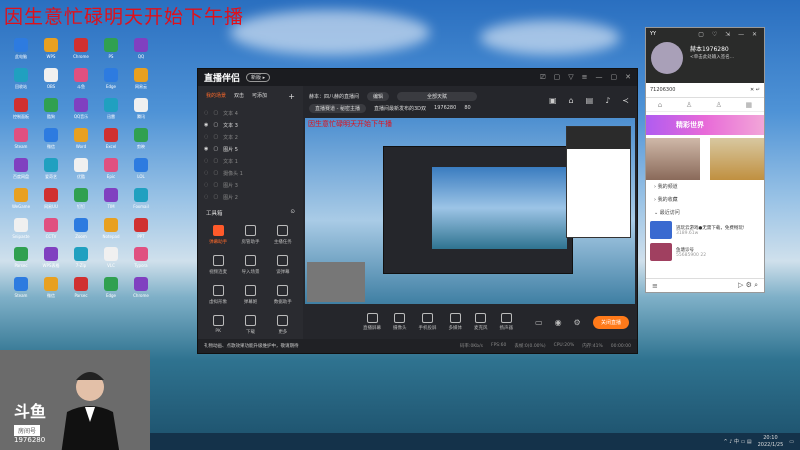 This screenshot has height=450, width=800. I want to click on source-button: 麦克风, so click(481, 322).